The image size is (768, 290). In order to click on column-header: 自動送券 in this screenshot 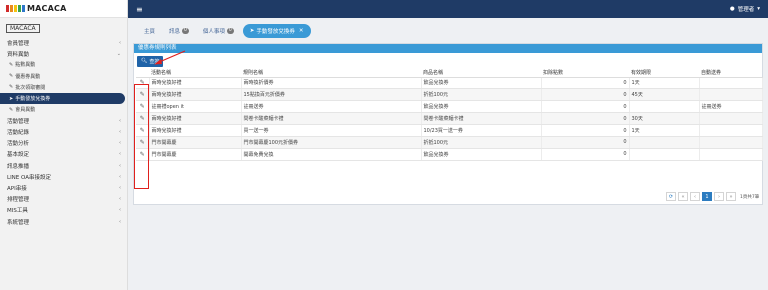, I will do `click(730, 73)`.